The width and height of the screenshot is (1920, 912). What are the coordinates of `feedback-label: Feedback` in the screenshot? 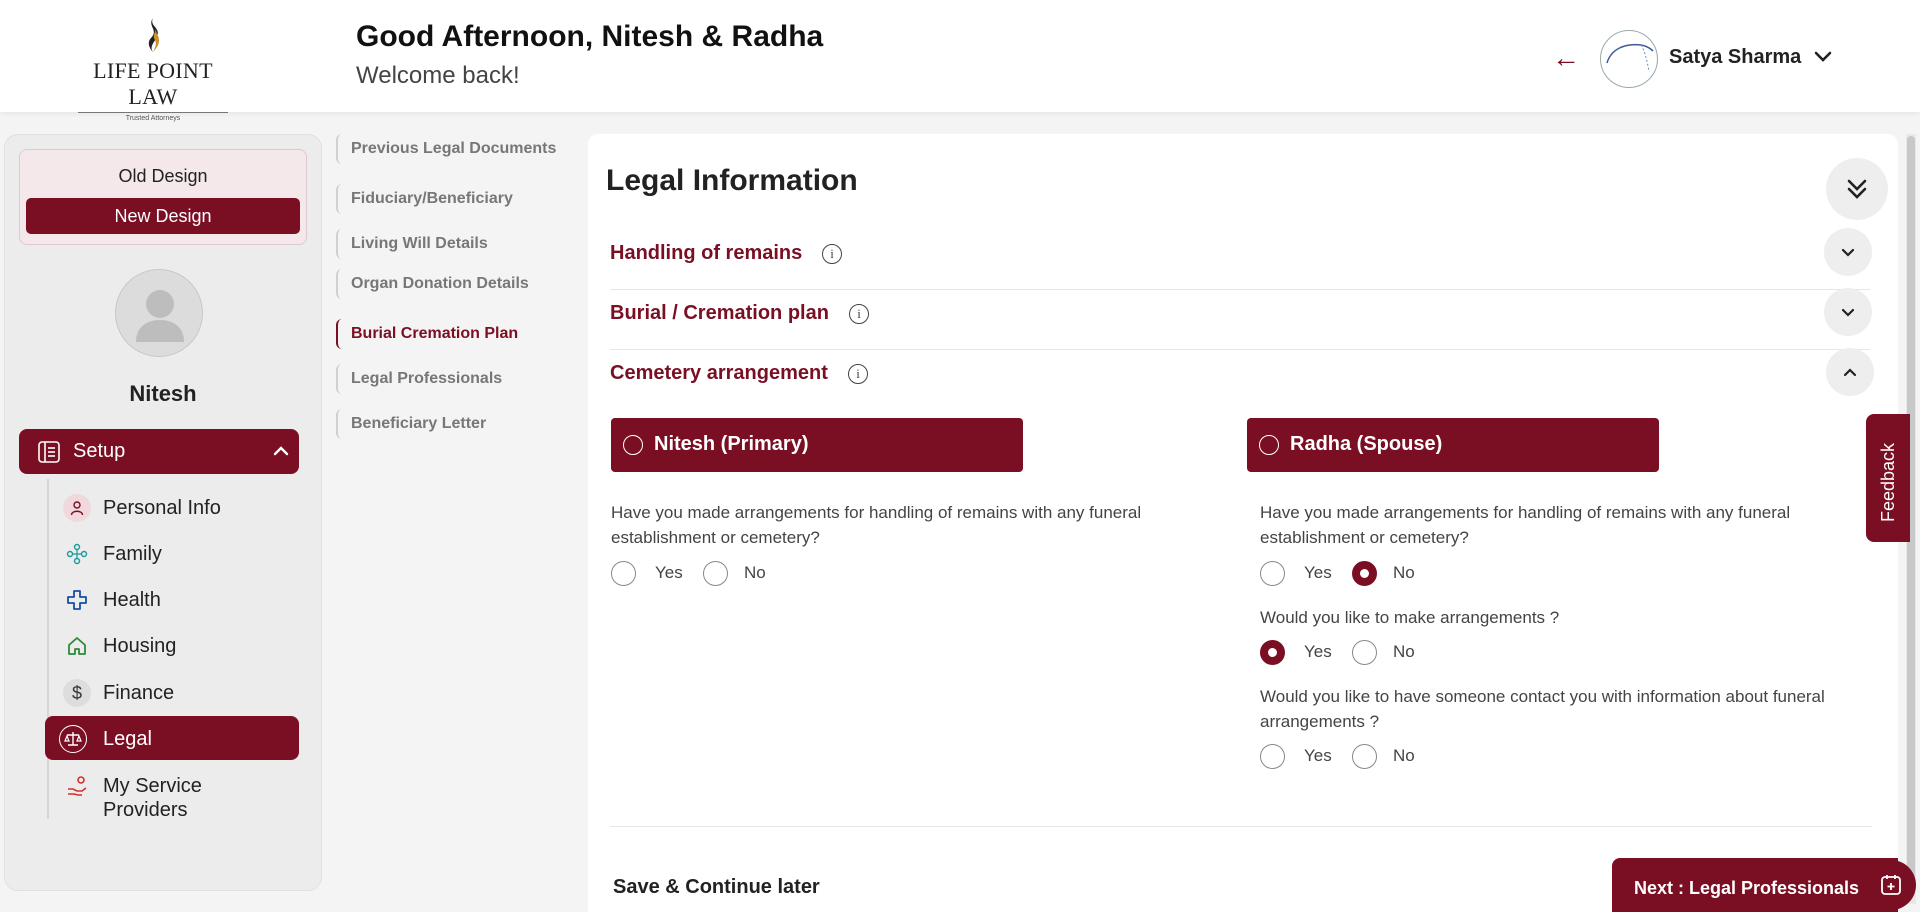 It's located at (1888, 482).